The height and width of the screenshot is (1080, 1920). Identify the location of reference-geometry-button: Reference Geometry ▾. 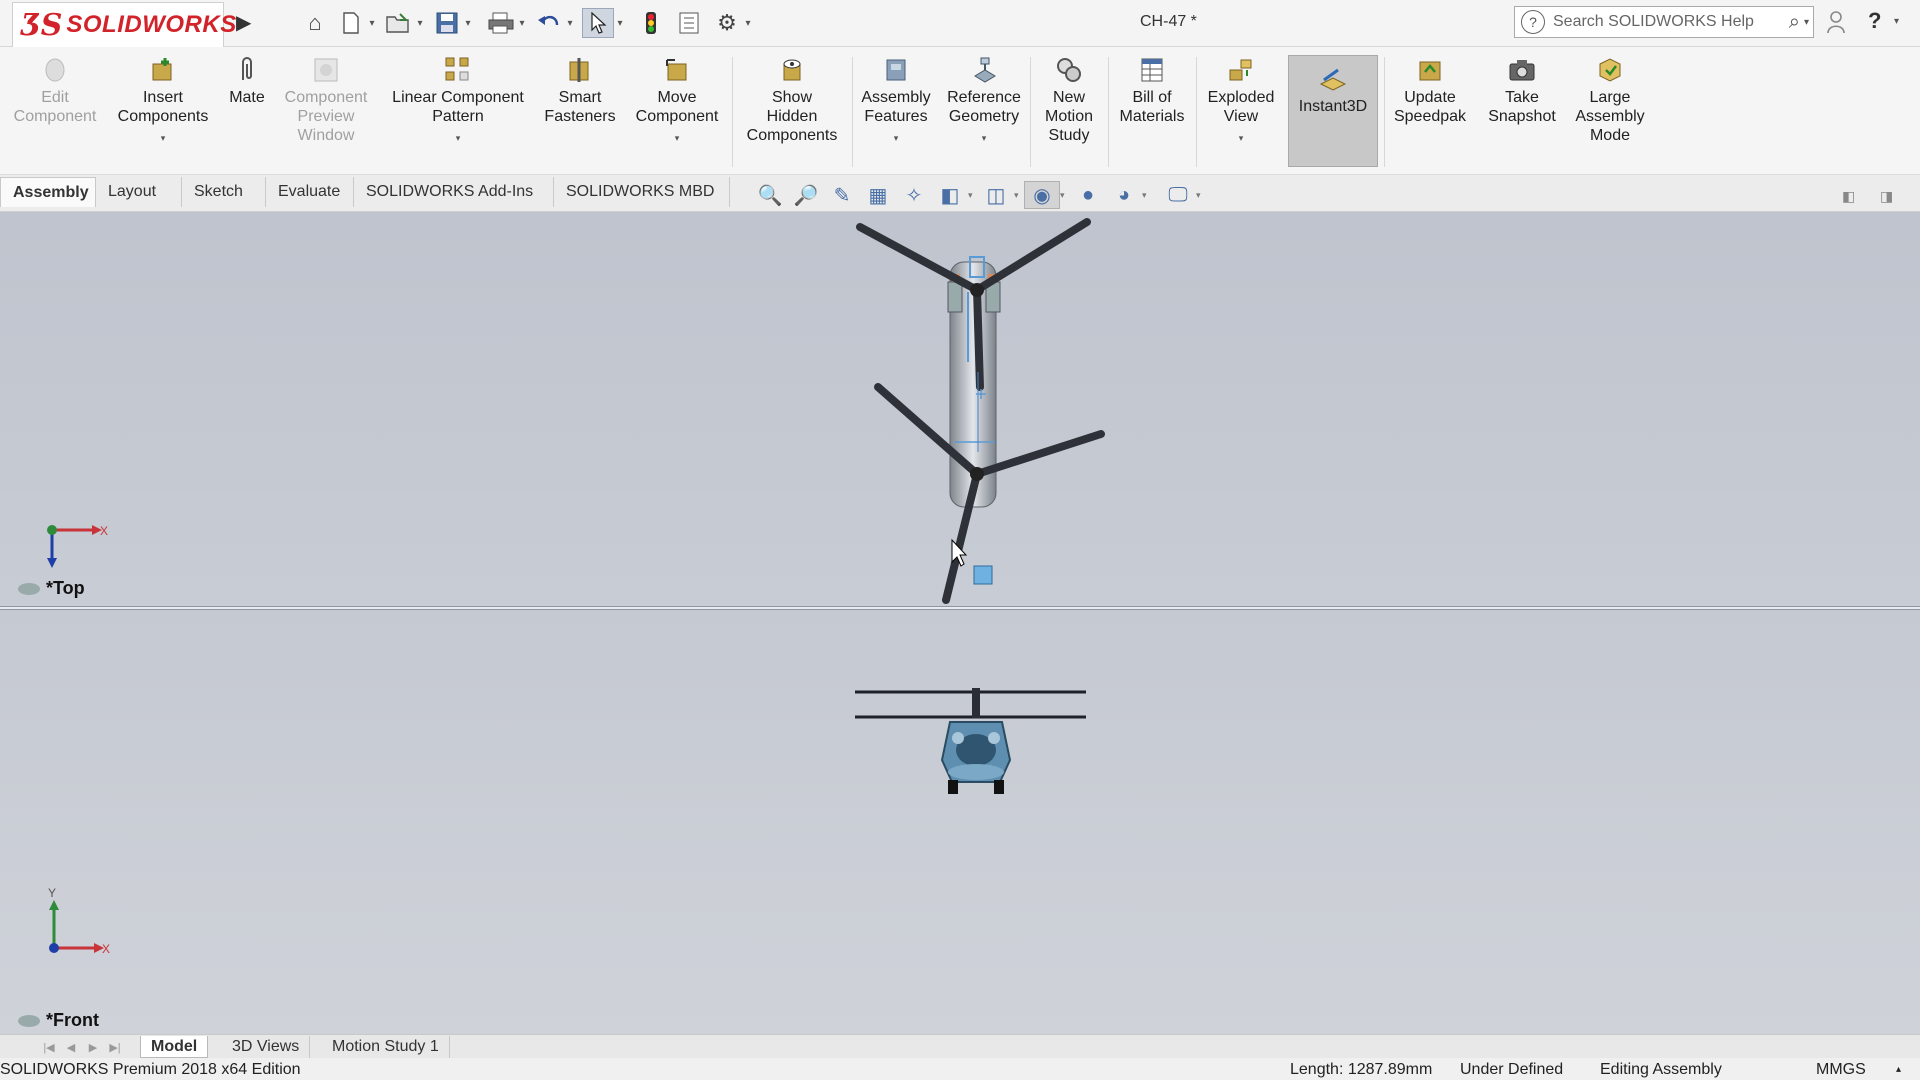
(984, 101).